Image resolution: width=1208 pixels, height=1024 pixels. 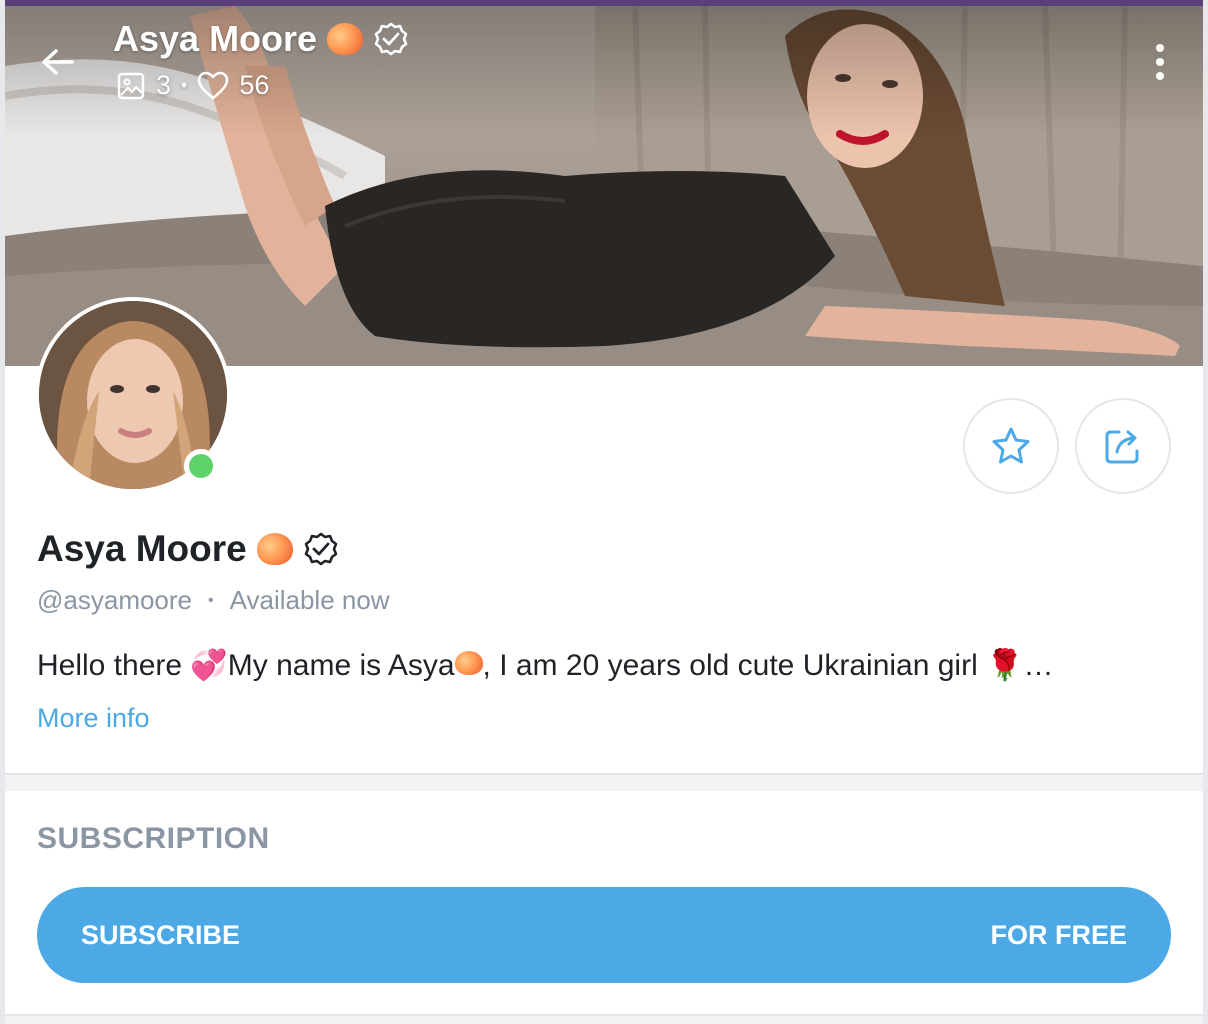 I want to click on share-icon, so click(x=1122, y=447).